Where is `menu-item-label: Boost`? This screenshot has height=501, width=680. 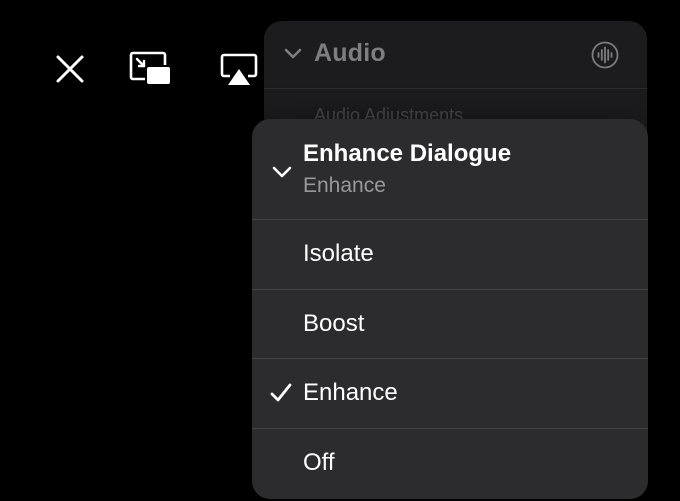 menu-item-label: Boost is located at coordinates (334, 323).